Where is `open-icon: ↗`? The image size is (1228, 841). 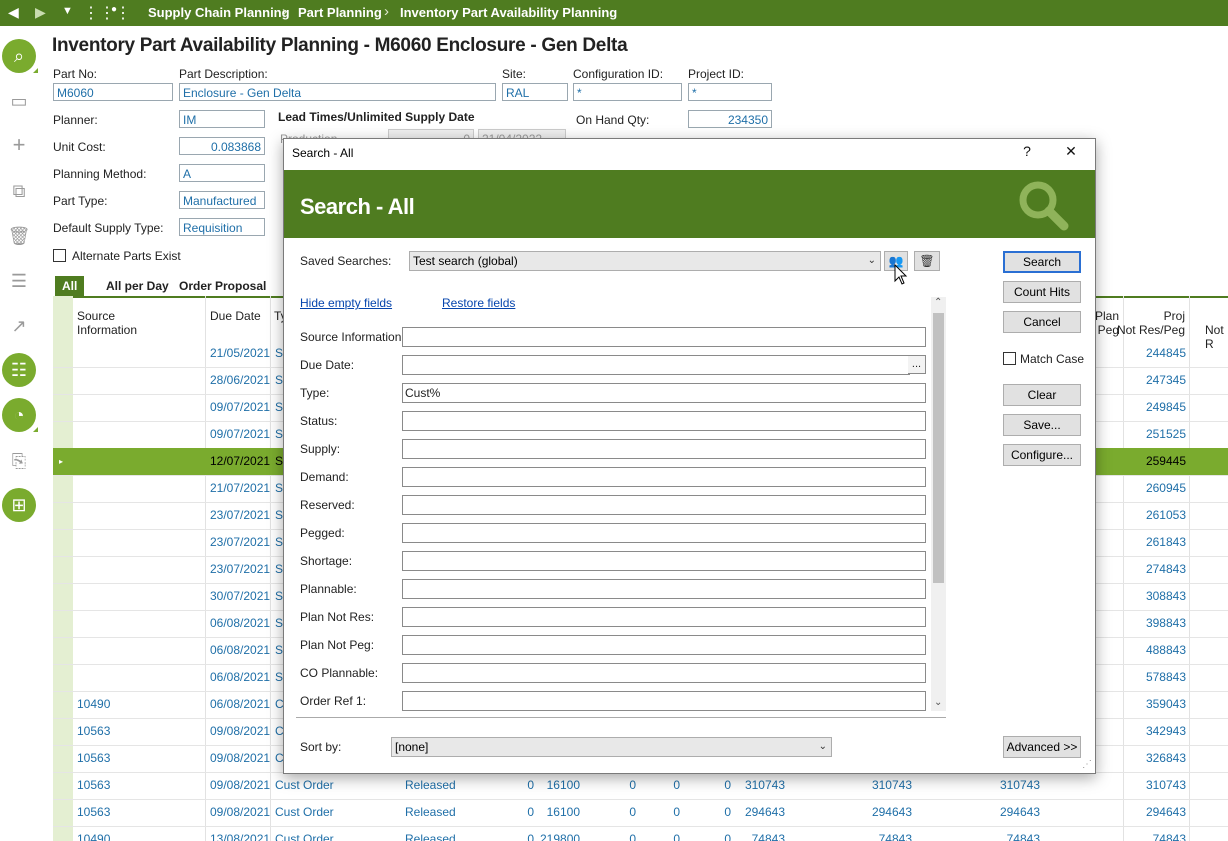
open-icon: ↗ is located at coordinates (19, 326).